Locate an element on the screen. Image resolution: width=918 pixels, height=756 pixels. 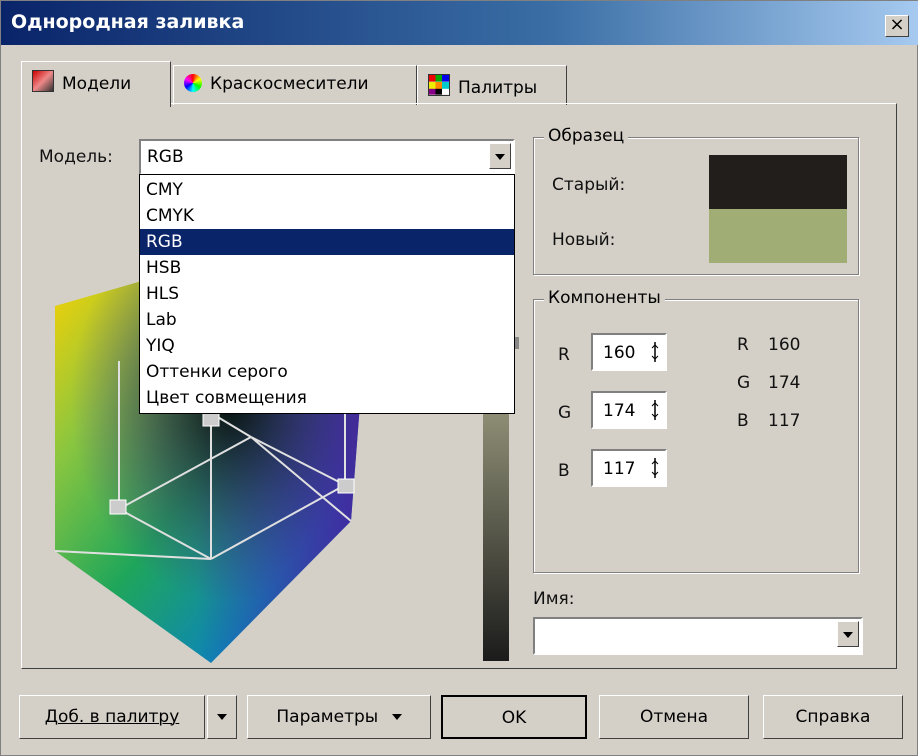
tab-mixers-label: Краскосмесители is located at coordinates (289, 84).